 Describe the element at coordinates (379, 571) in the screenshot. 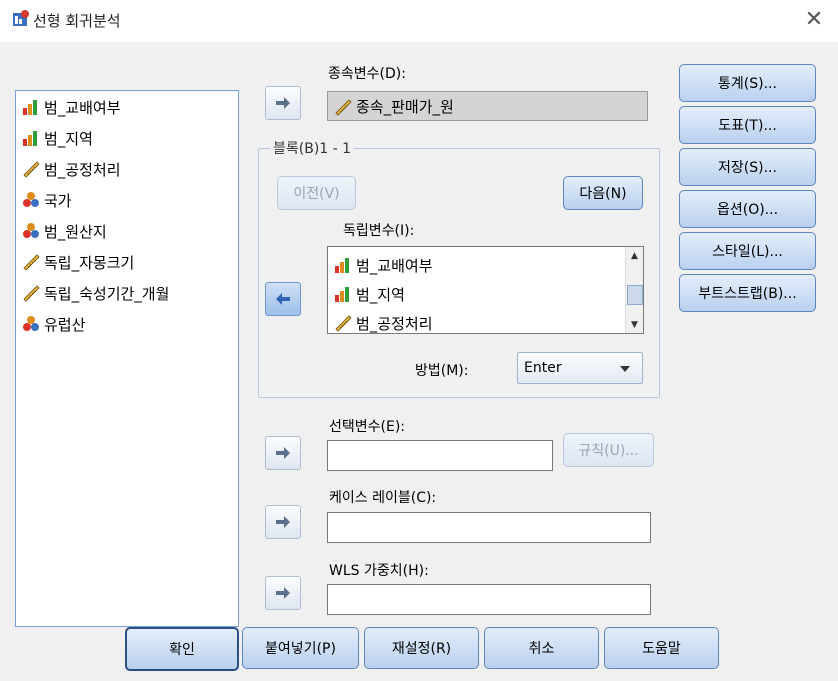

I see `wls-label: WLS 가중치(H):` at that location.